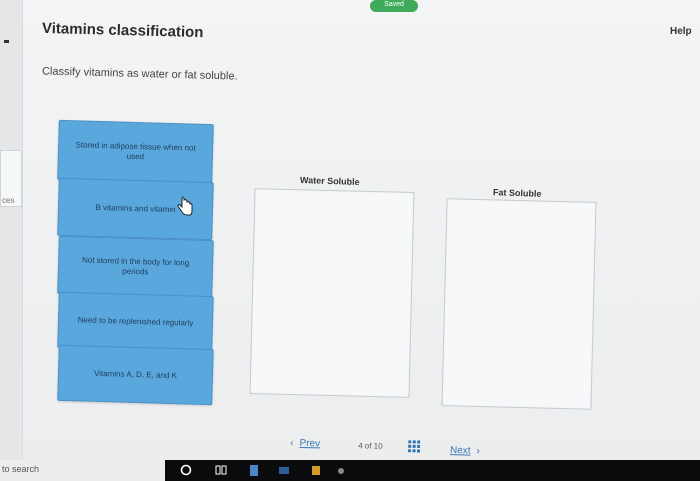 This screenshot has width=700, height=481. Describe the element at coordinates (11, 230) in the screenshot. I see `left-sidebar: ces` at that location.